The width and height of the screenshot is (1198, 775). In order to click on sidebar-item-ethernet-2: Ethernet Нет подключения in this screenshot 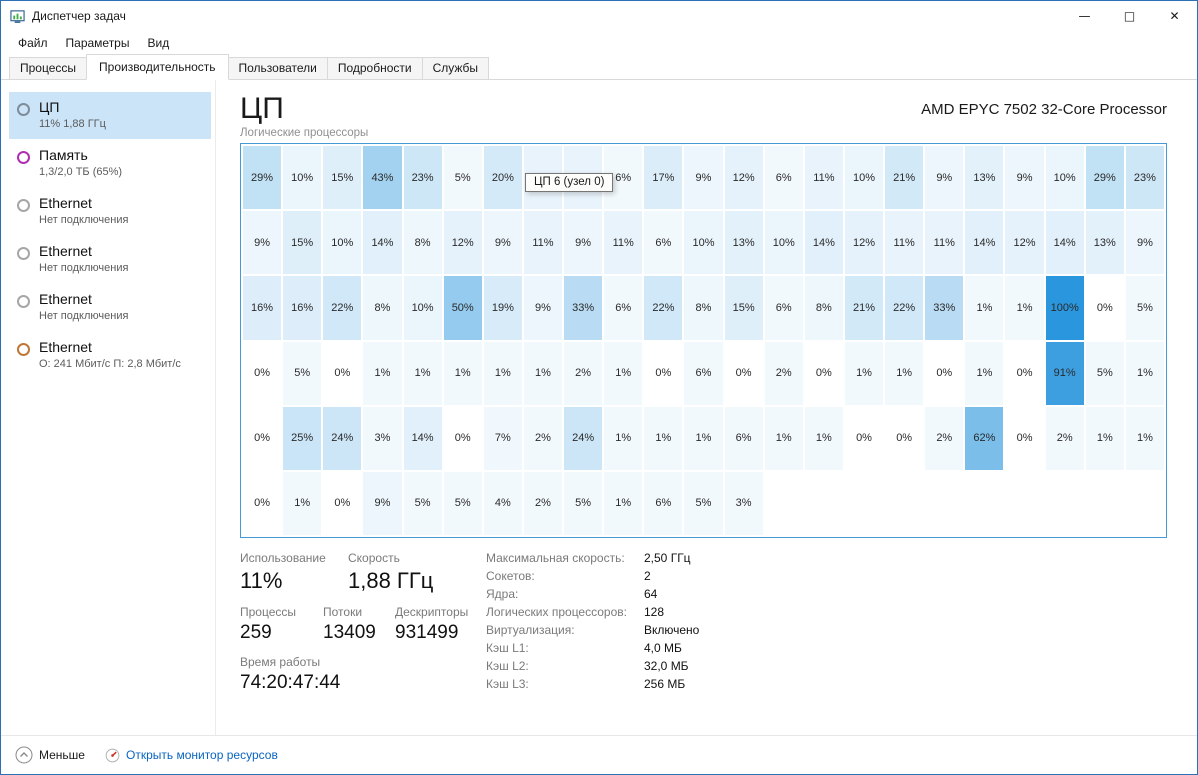, I will do `click(110, 259)`.